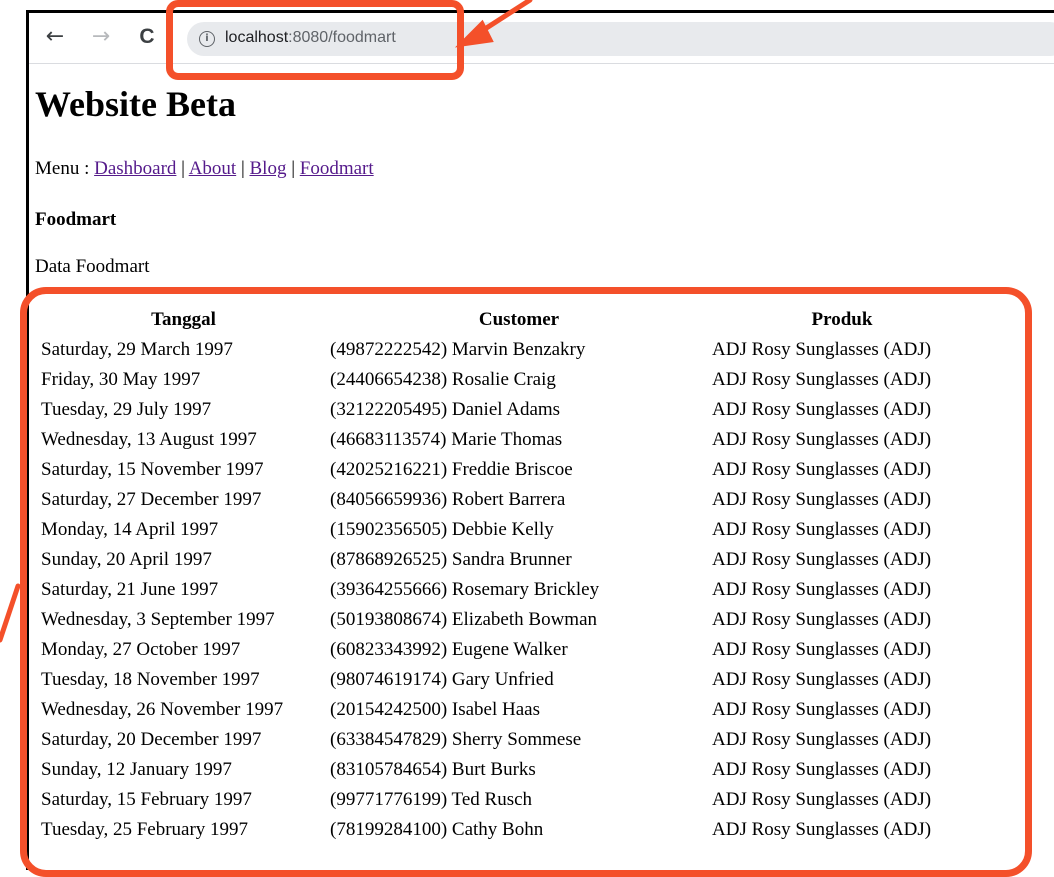 The image size is (1054, 877). I want to click on table-arrow-line, so click(10, 613).